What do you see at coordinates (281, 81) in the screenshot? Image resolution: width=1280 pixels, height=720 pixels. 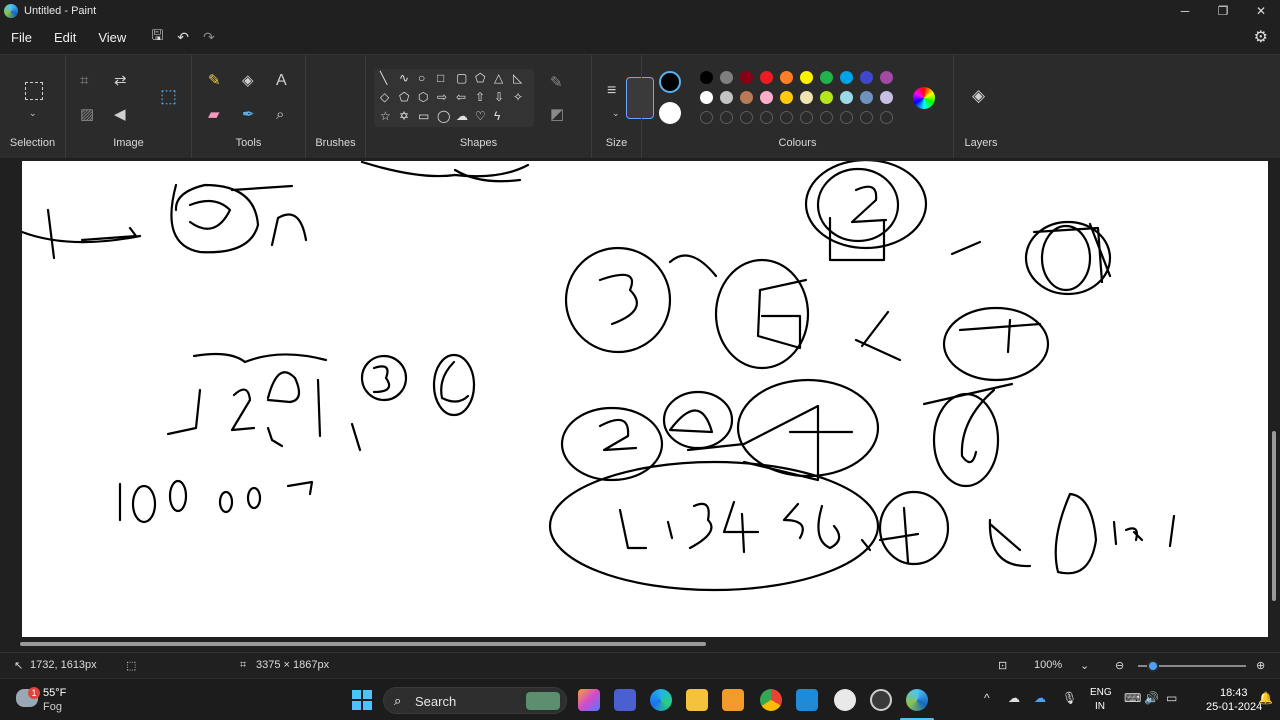 I see `text-tool-icon: A` at bounding box center [281, 81].